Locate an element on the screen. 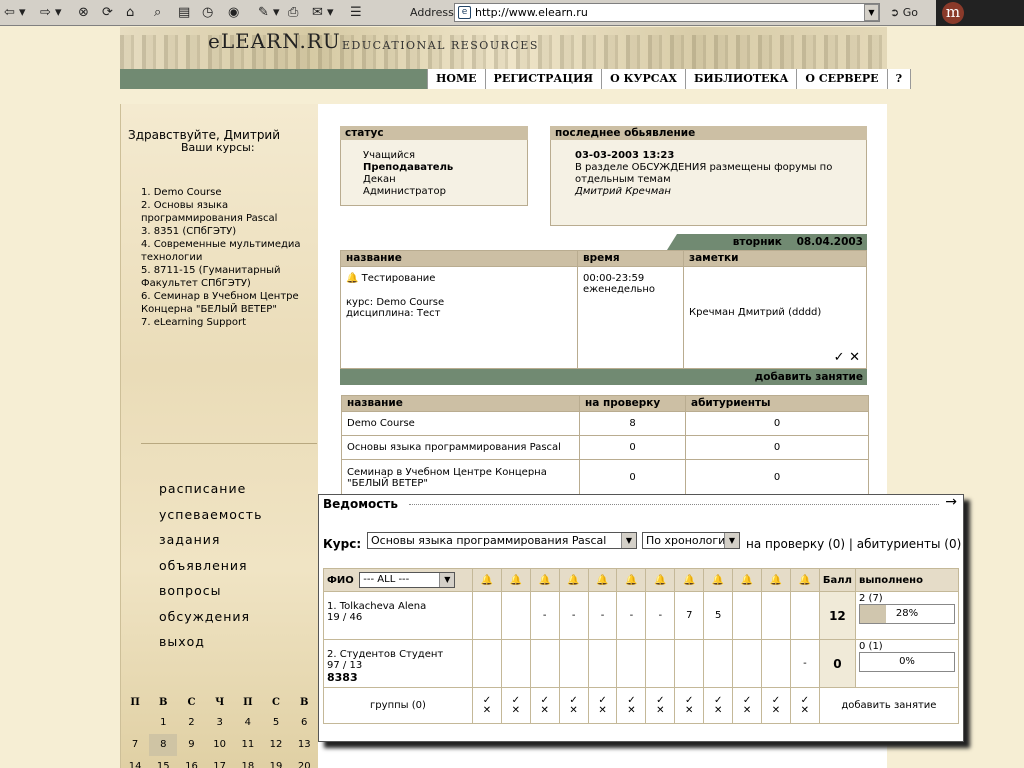 Image resolution: width=1024 pixels, height=768 pixels. order-select: По хронологии ▼ is located at coordinates (691, 540).